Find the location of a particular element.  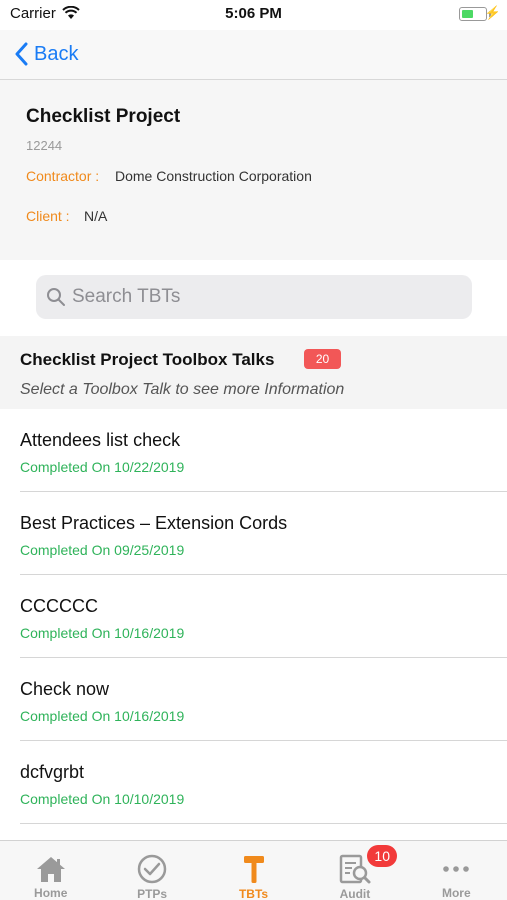

contractor-value: Dome Construction Corporation is located at coordinates (213, 176).